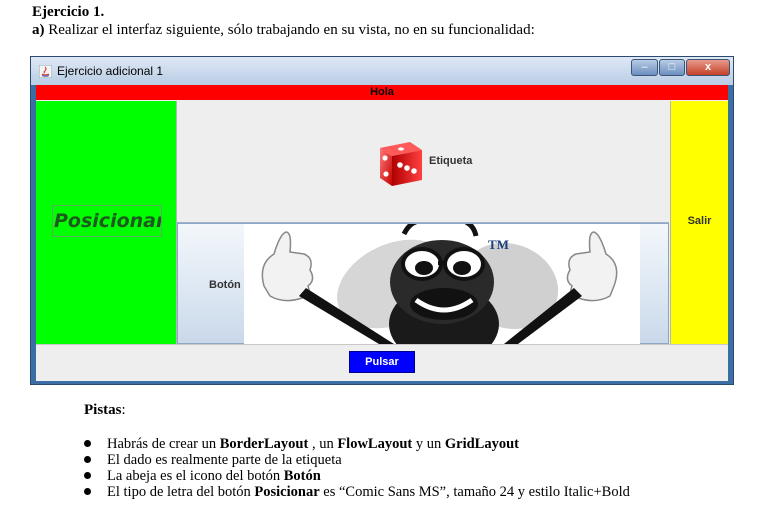  Describe the element at coordinates (287, 492) in the screenshot. I see `hint-bold: Posicionar` at that location.